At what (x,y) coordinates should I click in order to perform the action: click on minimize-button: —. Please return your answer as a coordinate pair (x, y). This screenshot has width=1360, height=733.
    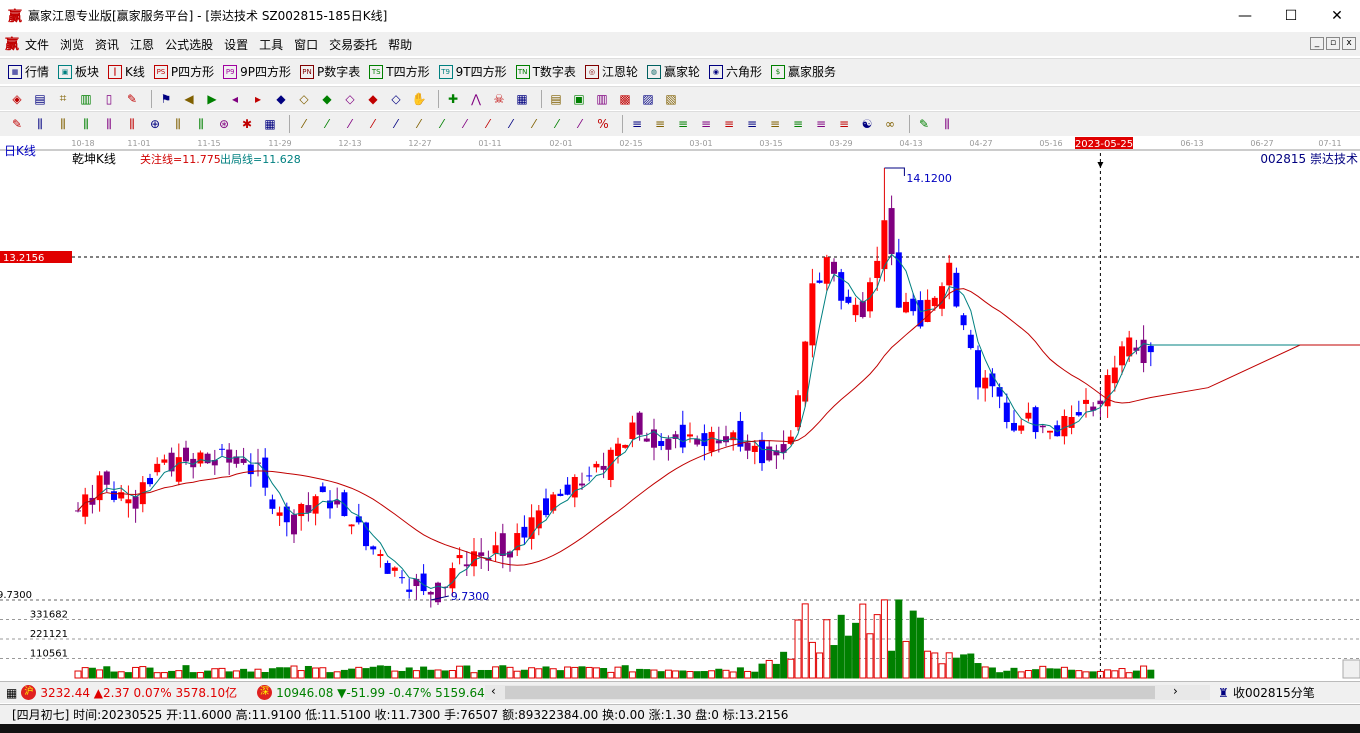
    Looking at the image, I should click on (1245, 15).